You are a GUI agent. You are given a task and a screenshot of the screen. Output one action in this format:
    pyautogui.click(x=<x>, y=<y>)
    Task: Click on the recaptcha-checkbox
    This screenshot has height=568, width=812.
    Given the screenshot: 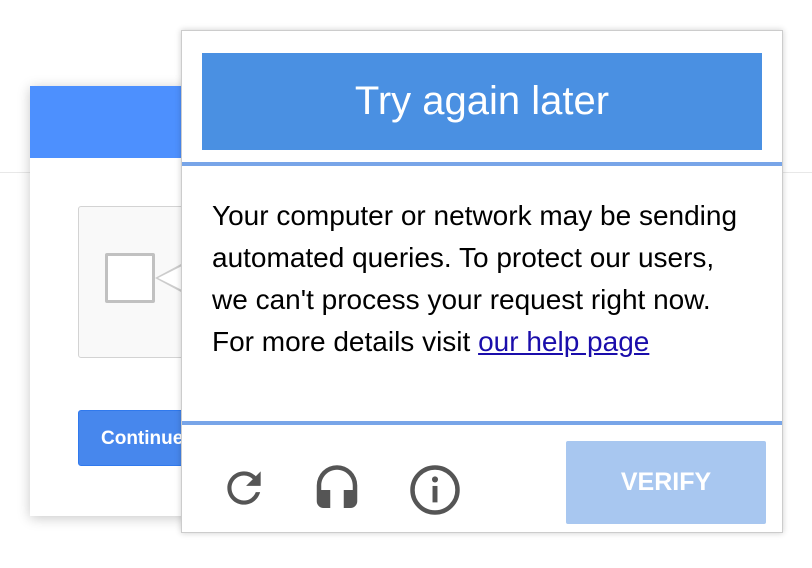 What is the action you would take?
    pyautogui.click(x=130, y=278)
    